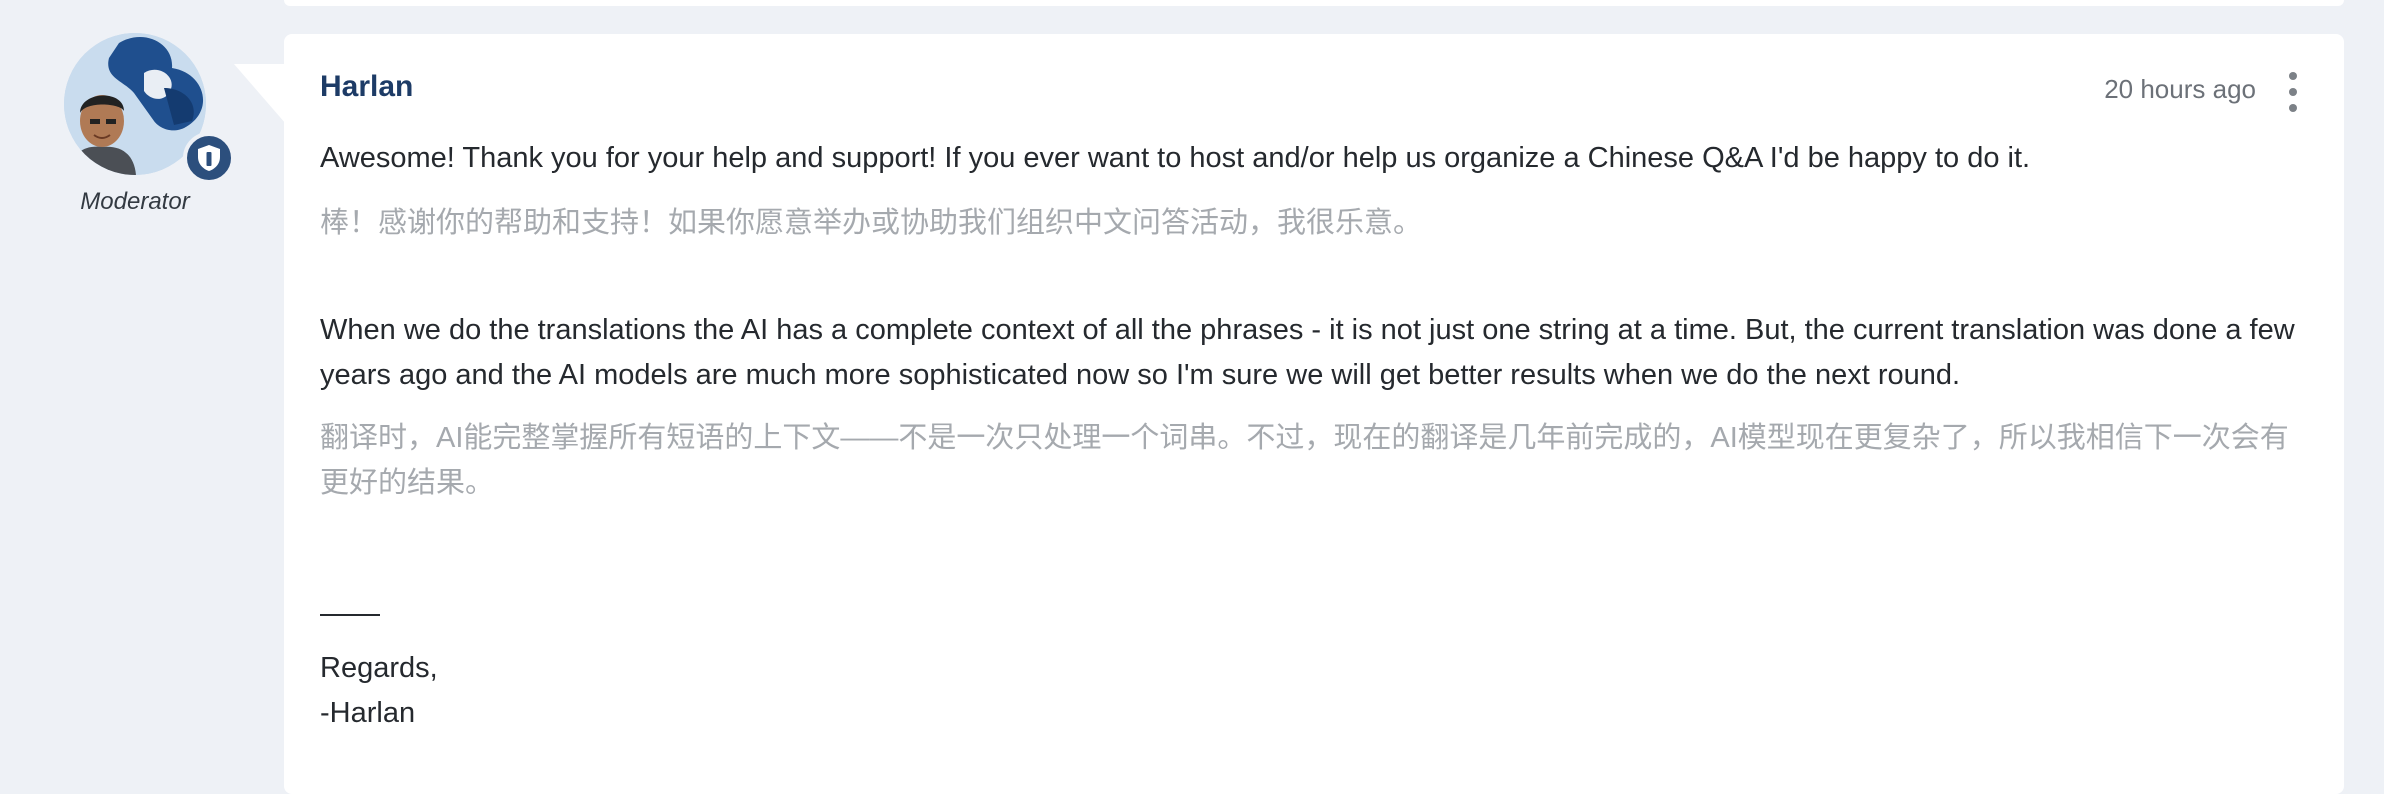 The height and width of the screenshot is (794, 2384). Describe the element at coordinates (368, 713) in the screenshot. I see `signature-name: -Harlan` at that location.